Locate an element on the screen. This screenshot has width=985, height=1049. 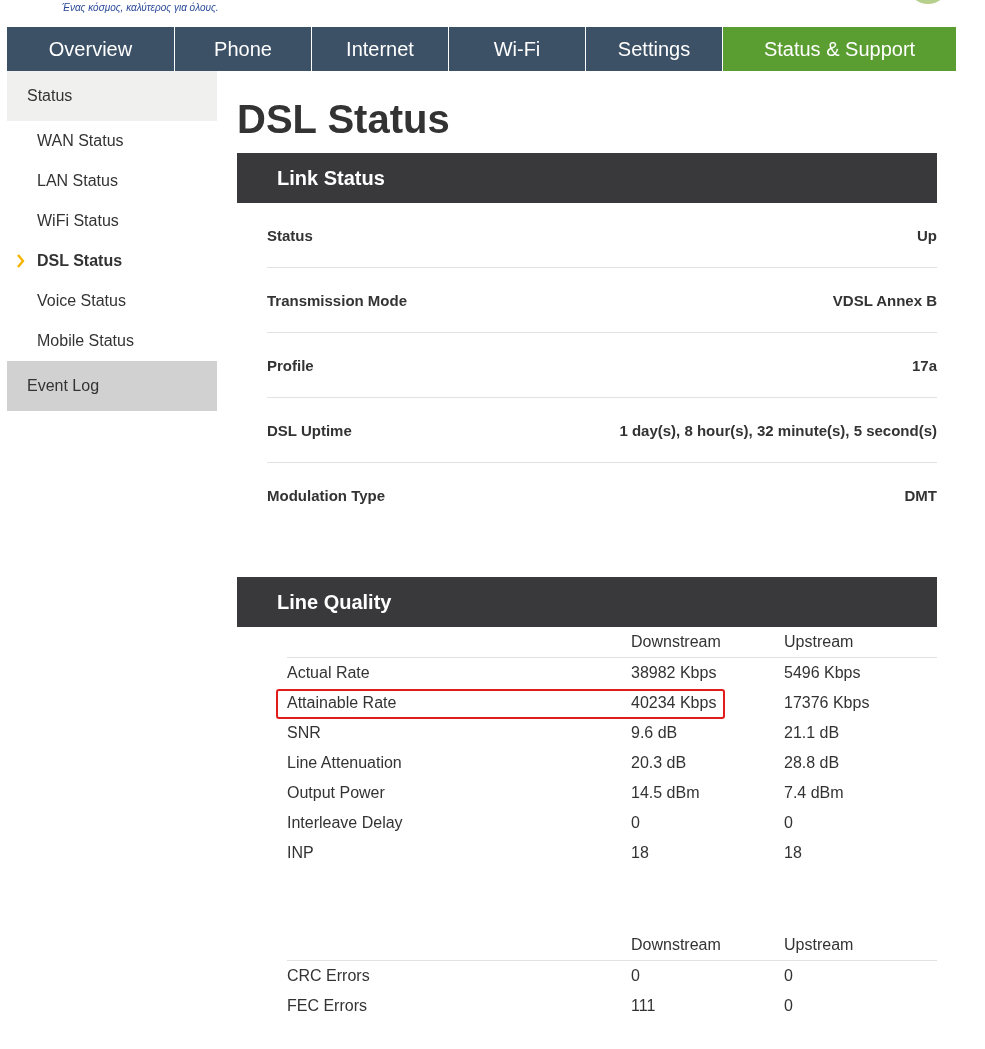
sidebar-group: Event Log is located at coordinates (112, 386).